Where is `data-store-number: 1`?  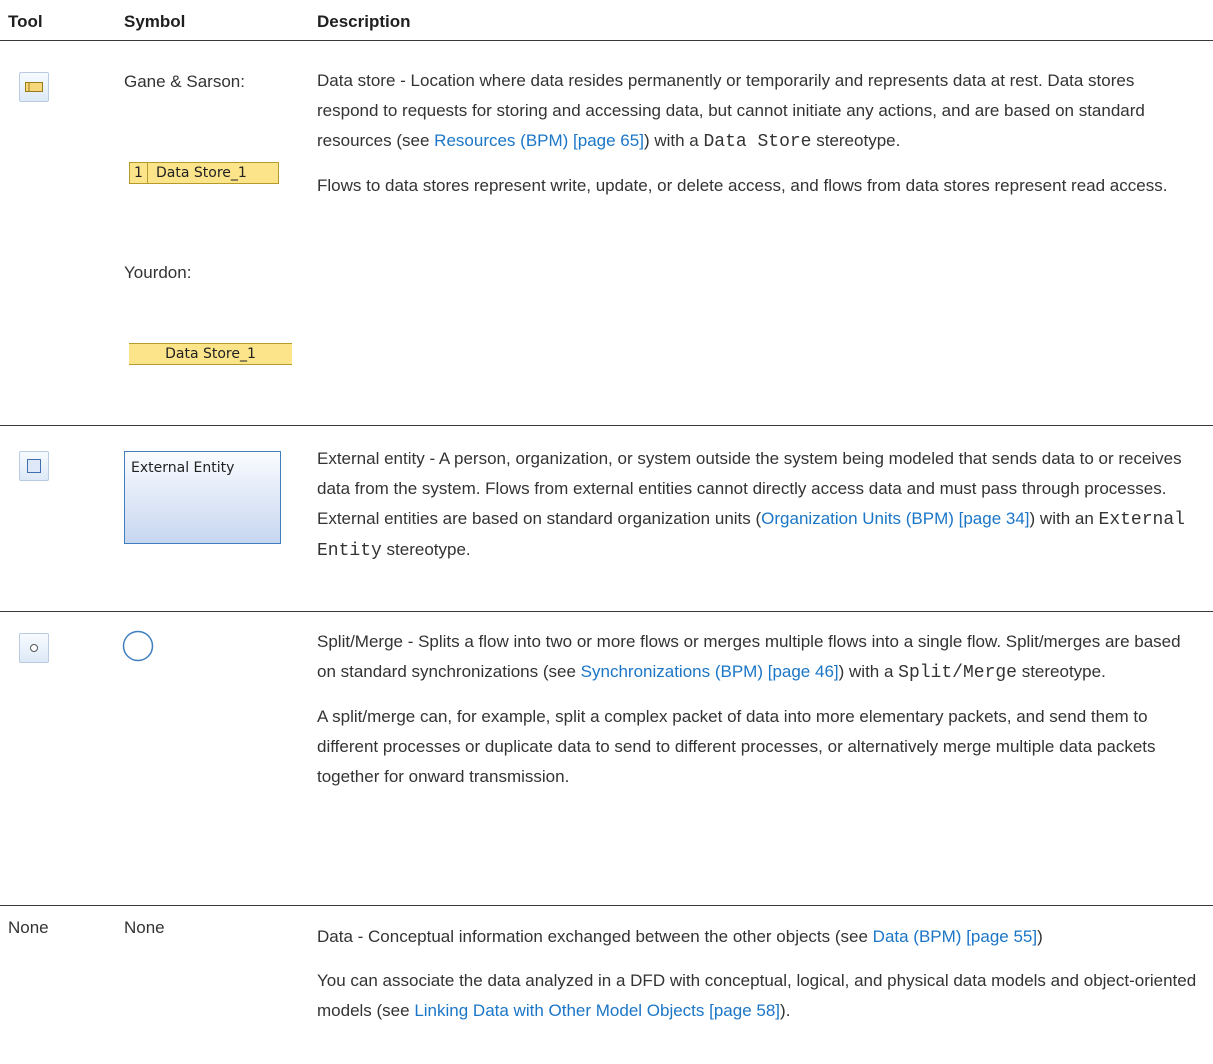
data-store-number: 1 is located at coordinates (139, 173).